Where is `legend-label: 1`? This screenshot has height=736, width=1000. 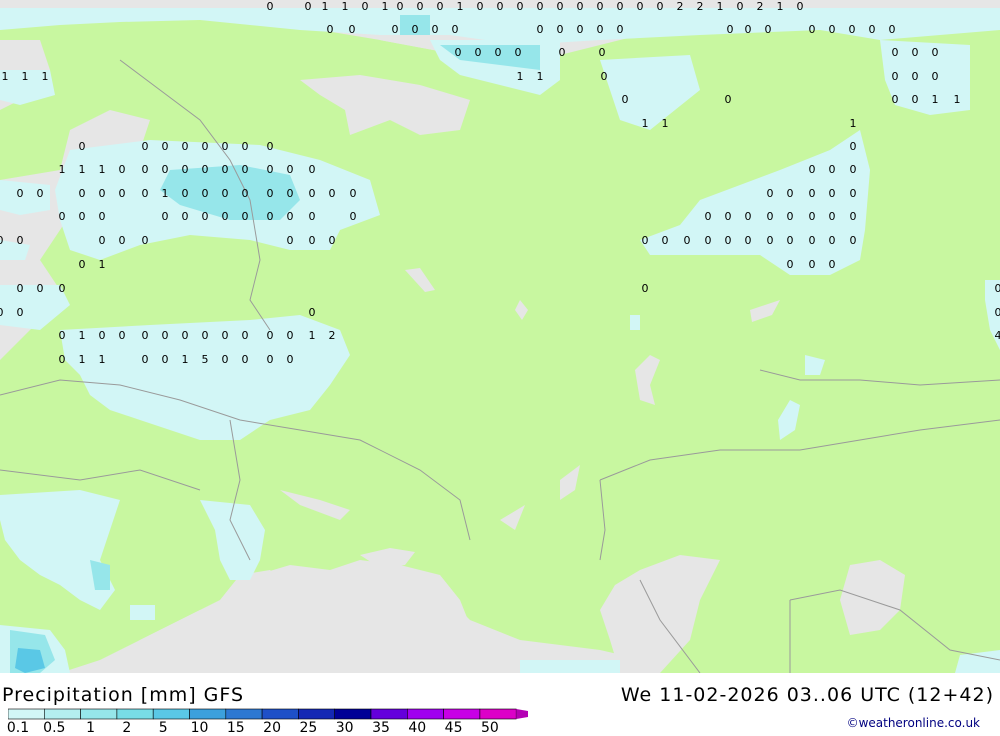
legend-label: 1 is located at coordinates (90, 728).